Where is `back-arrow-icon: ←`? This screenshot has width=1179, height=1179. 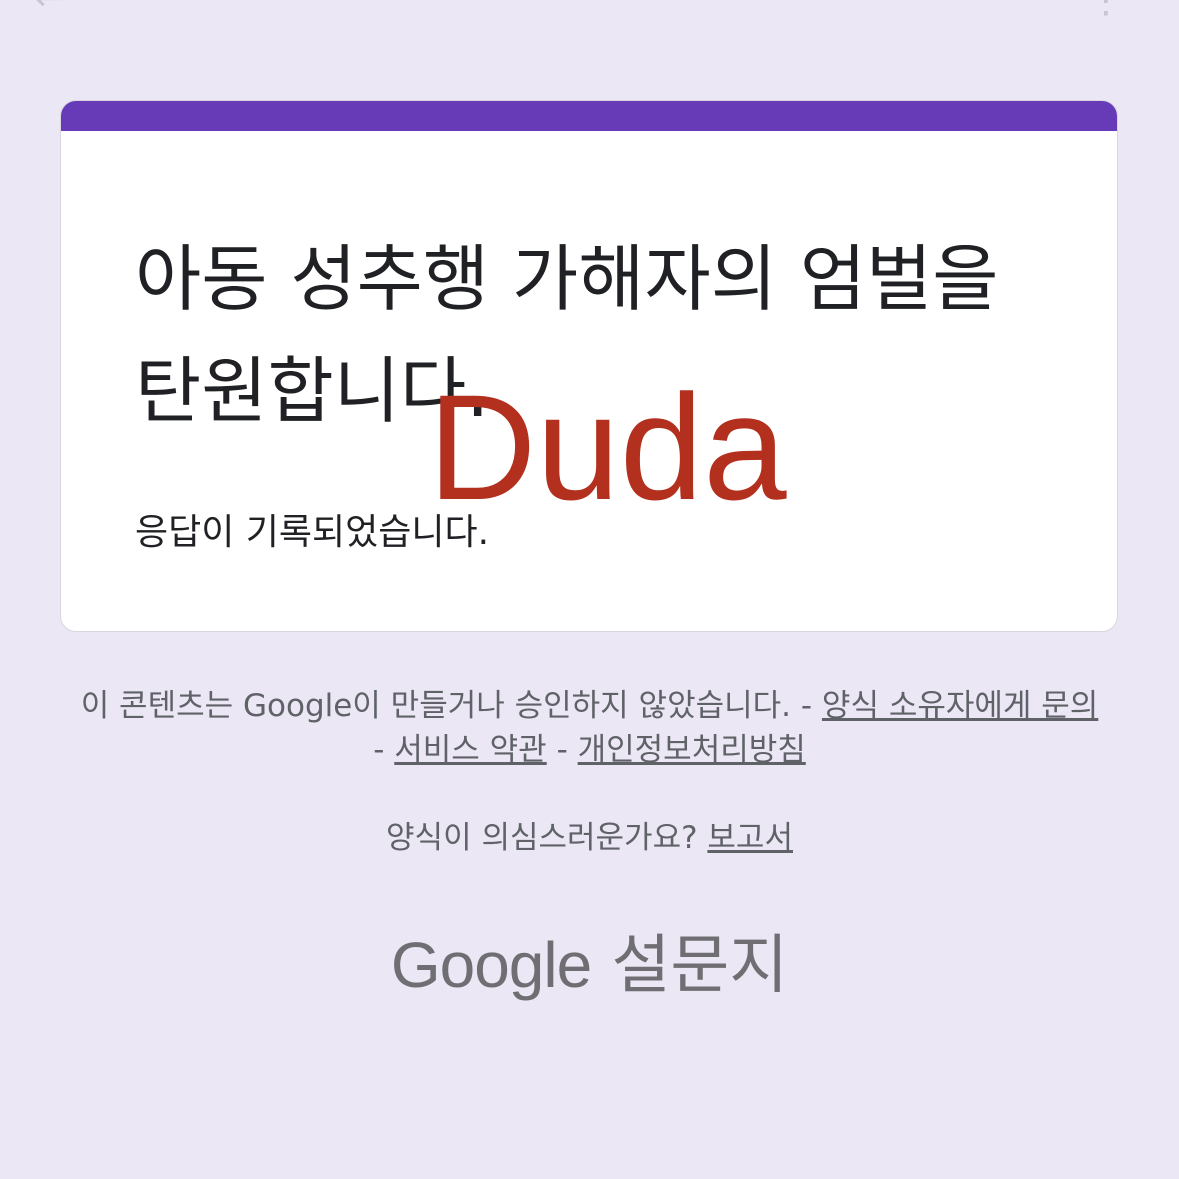 back-arrow-icon: ← is located at coordinates (49, 9).